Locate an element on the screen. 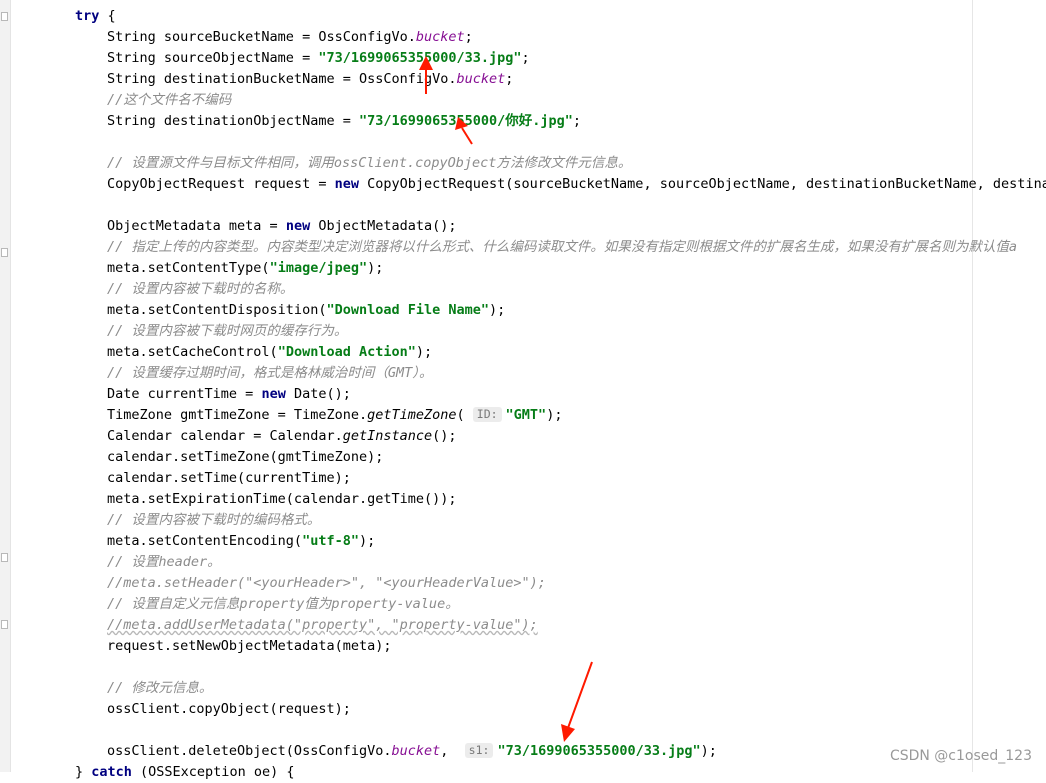 The image size is (1046, 783). watermark: CSDN @c1osed_123 is located at coordinates (960, 756).